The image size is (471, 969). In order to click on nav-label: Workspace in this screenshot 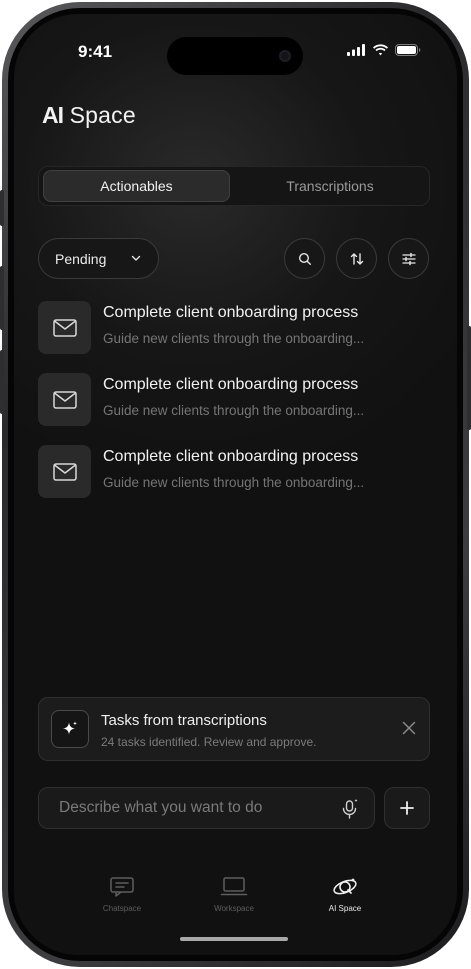, I will do `click(234, 908)`.